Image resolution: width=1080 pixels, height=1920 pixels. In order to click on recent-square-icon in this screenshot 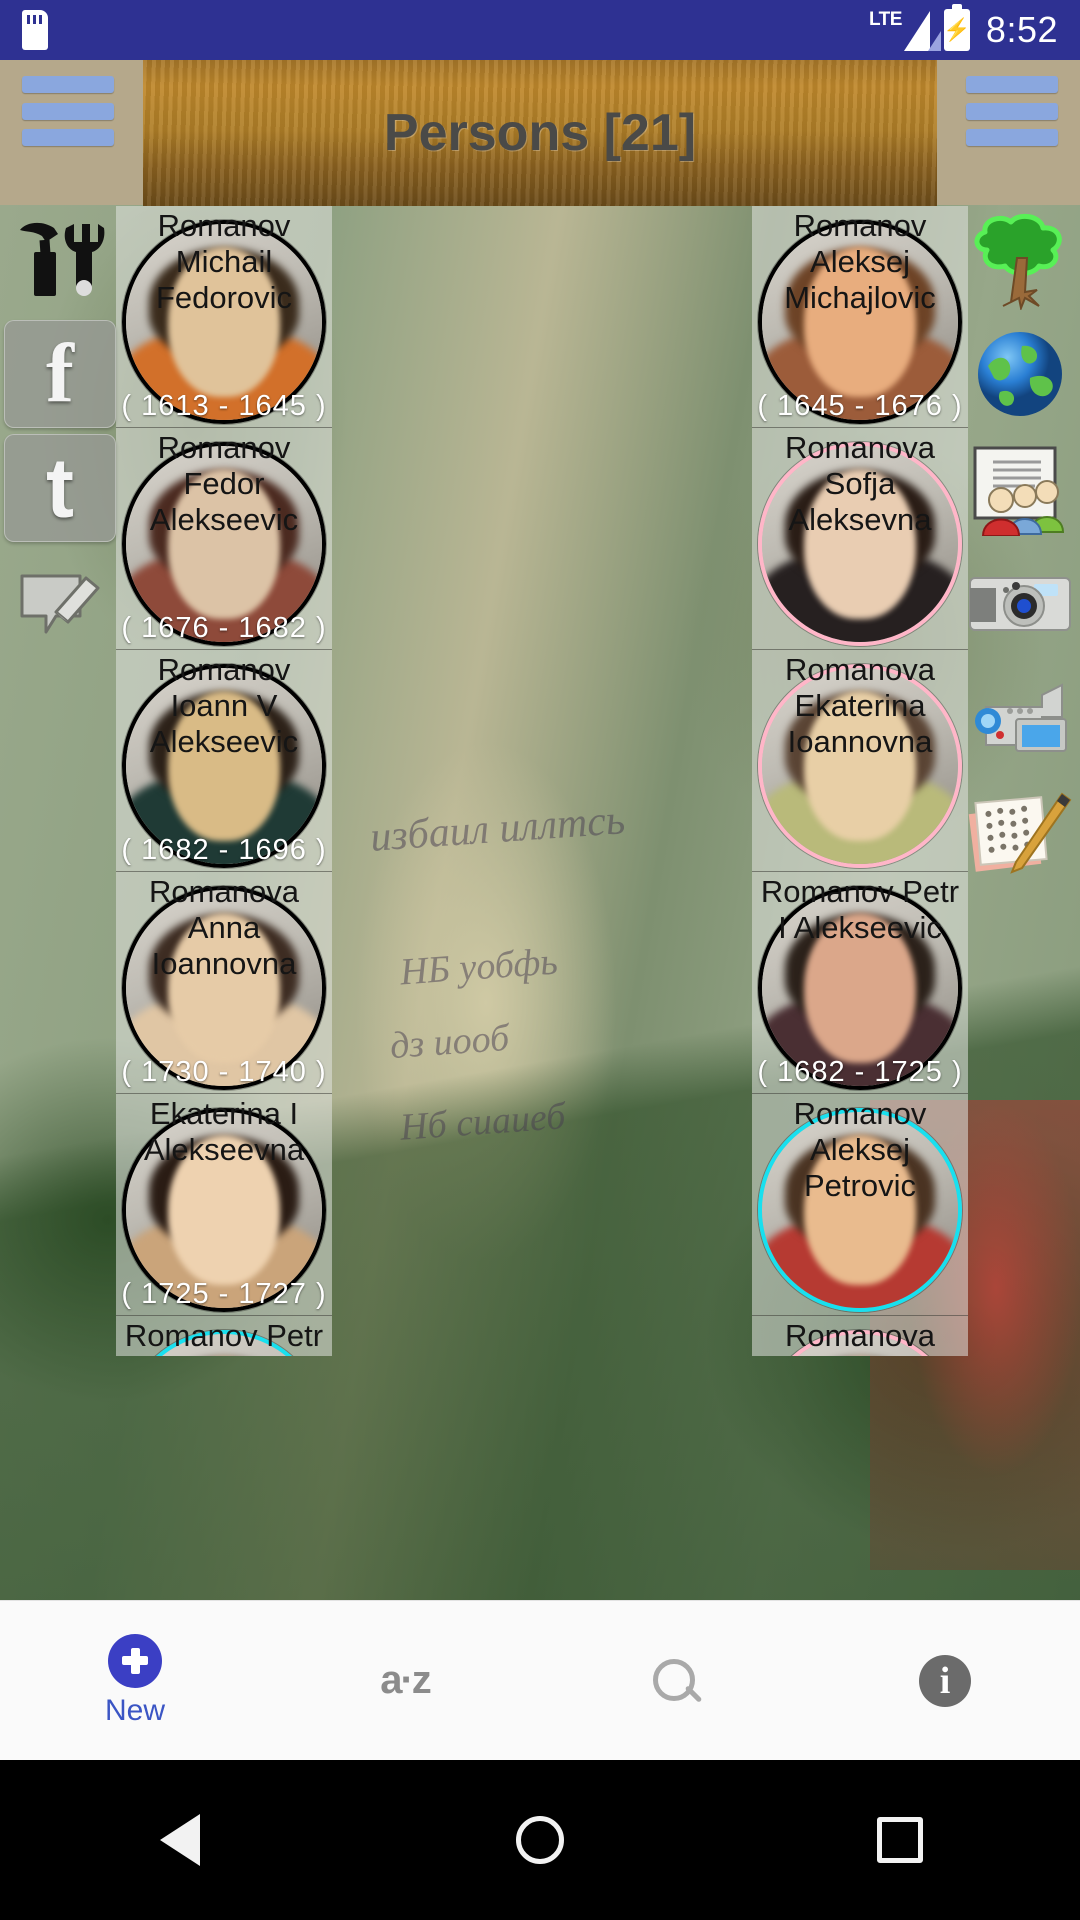, I will do `click(900, 1840)`.